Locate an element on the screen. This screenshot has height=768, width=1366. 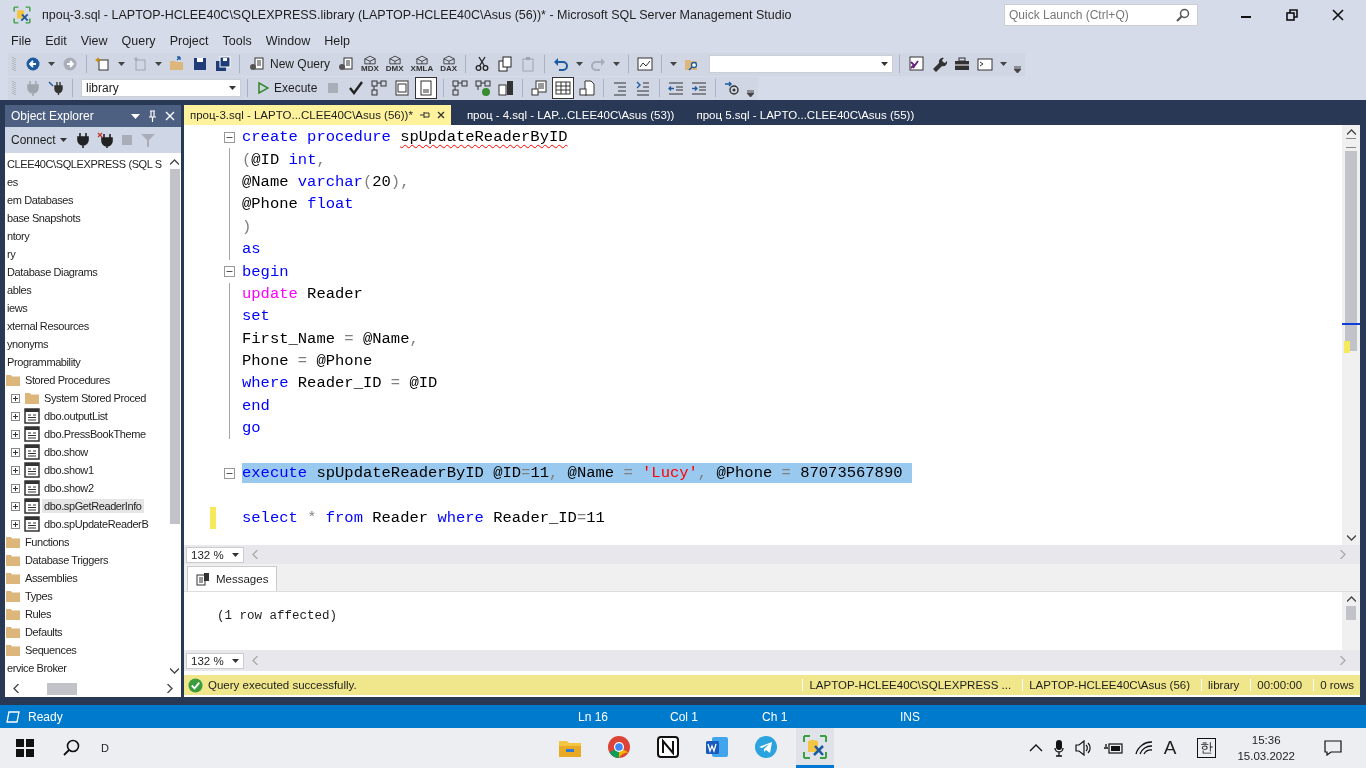
tree-item: base Snapshots is located at coordinates (44, 218).